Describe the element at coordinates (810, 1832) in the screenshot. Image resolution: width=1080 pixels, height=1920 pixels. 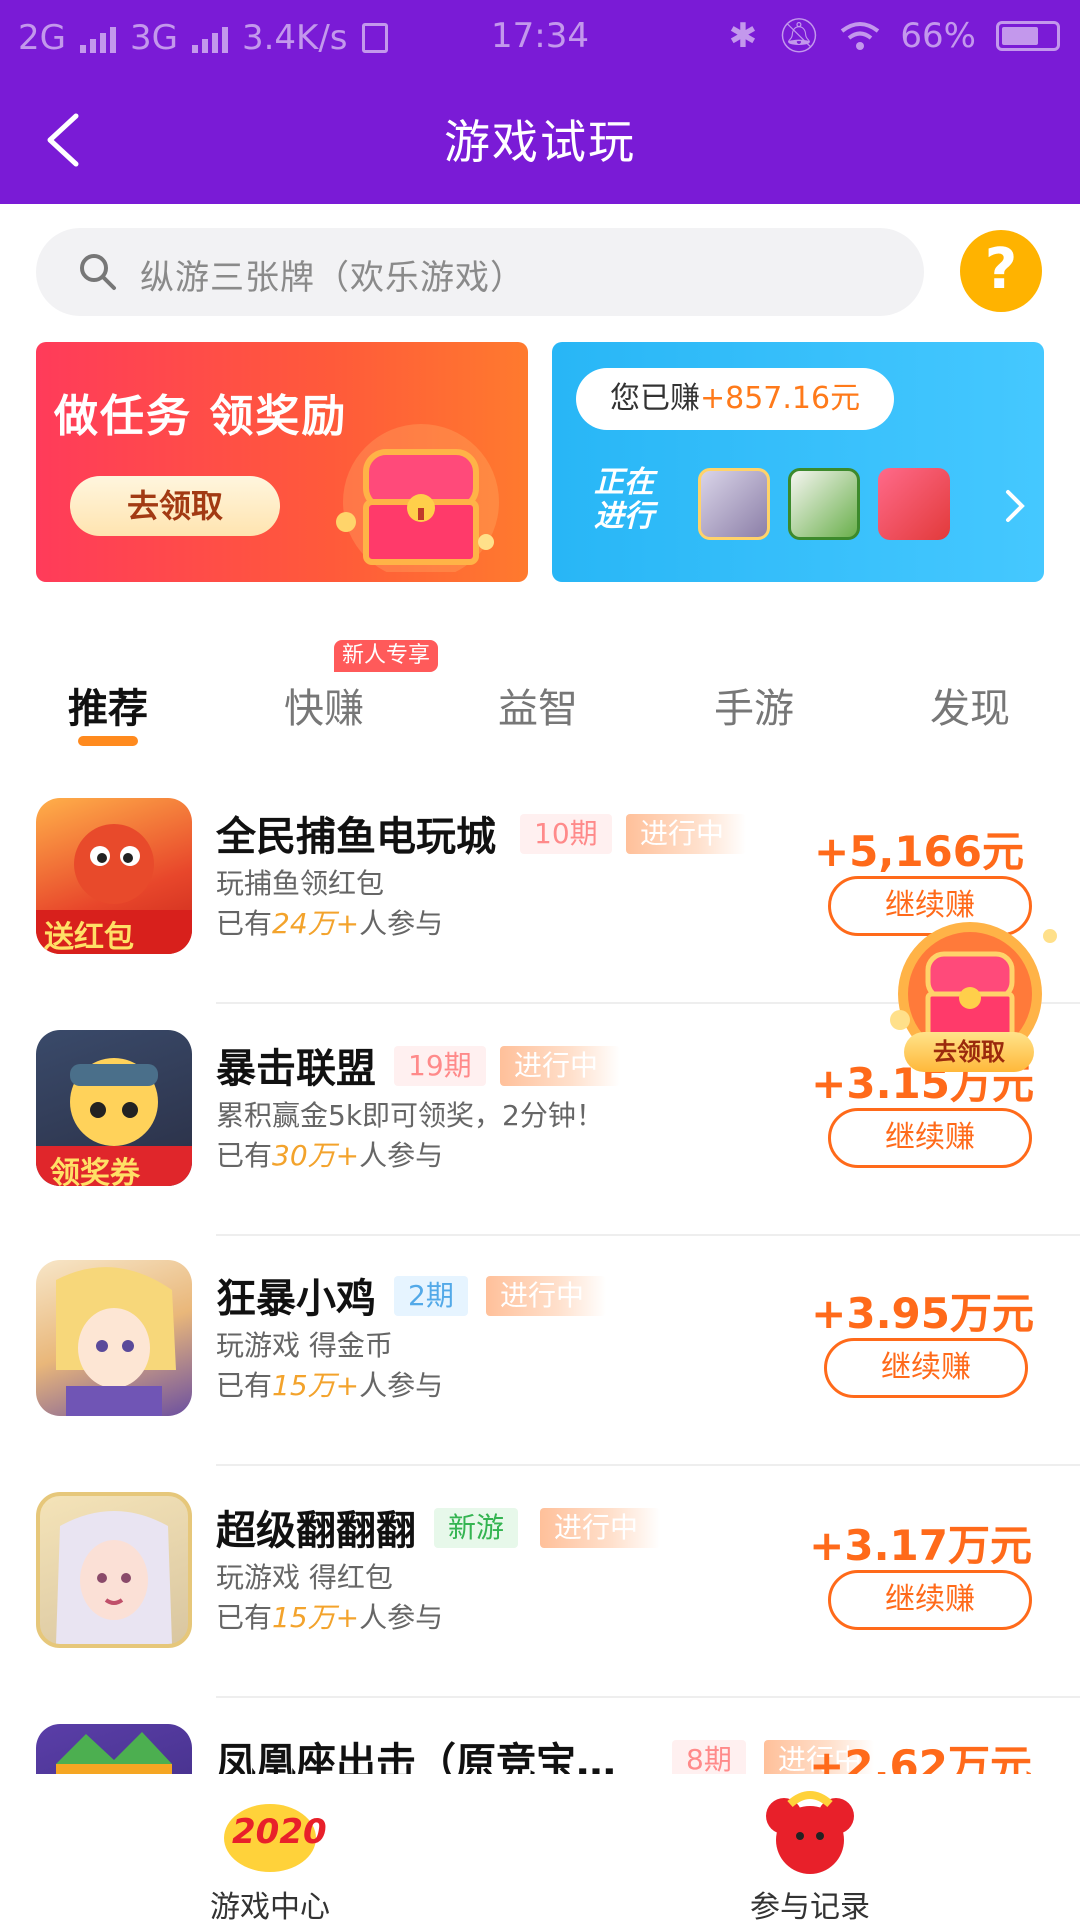
I see `mouse-mascot-icon` at that location.